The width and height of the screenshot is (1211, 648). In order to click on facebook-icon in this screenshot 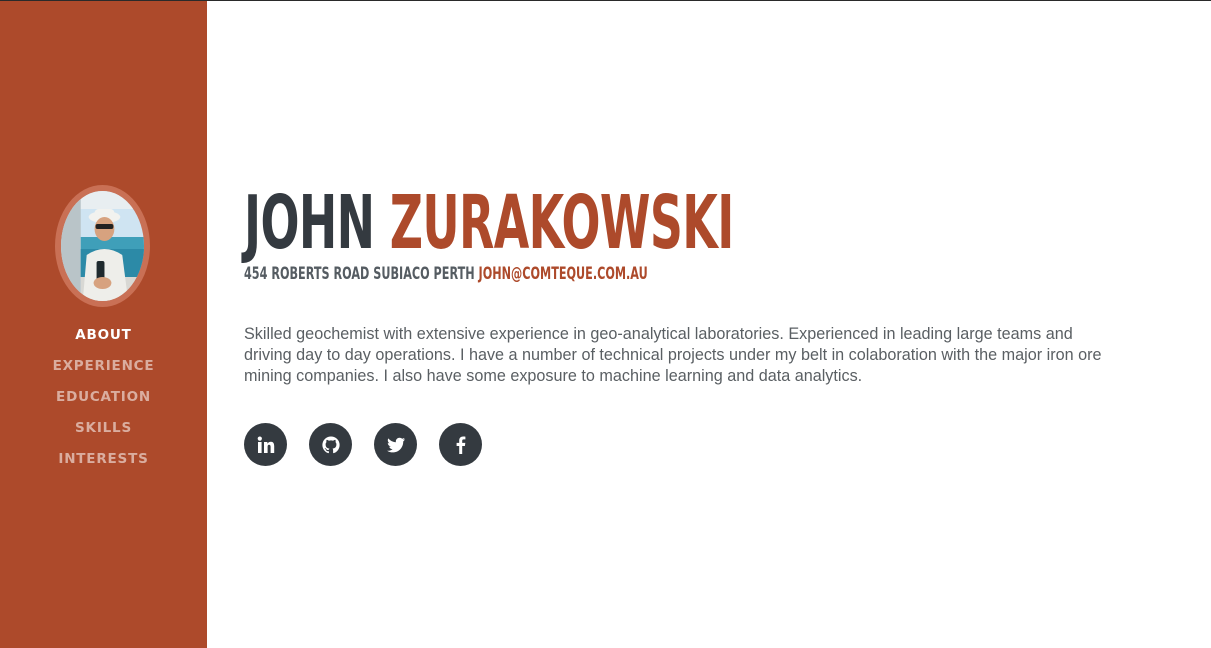, I will do `click(460, 445)`.